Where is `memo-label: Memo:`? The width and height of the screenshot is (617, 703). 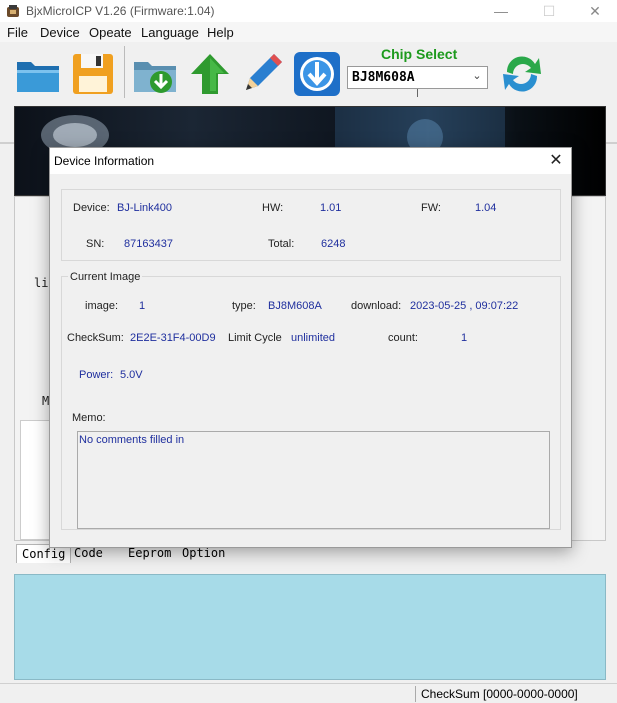
memo-label: Memo: is located at coordinates (89, 418).